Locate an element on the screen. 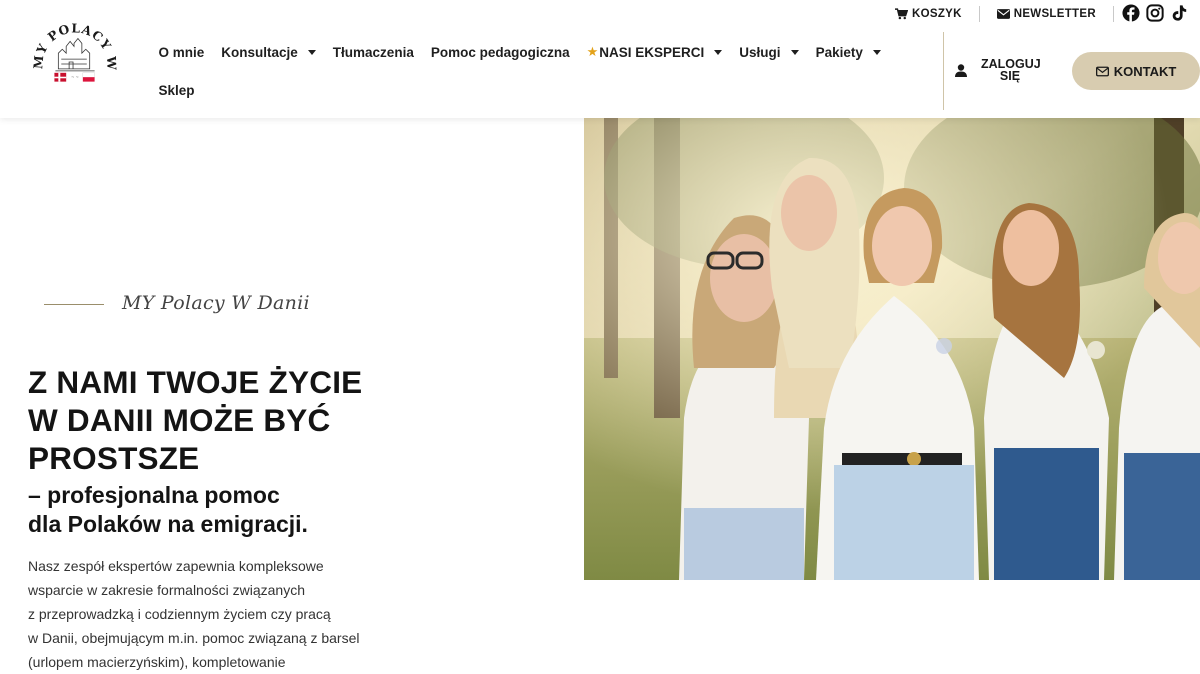  login-label: ZALOGUJ SIĘ is located at coordinates (1011, 70).